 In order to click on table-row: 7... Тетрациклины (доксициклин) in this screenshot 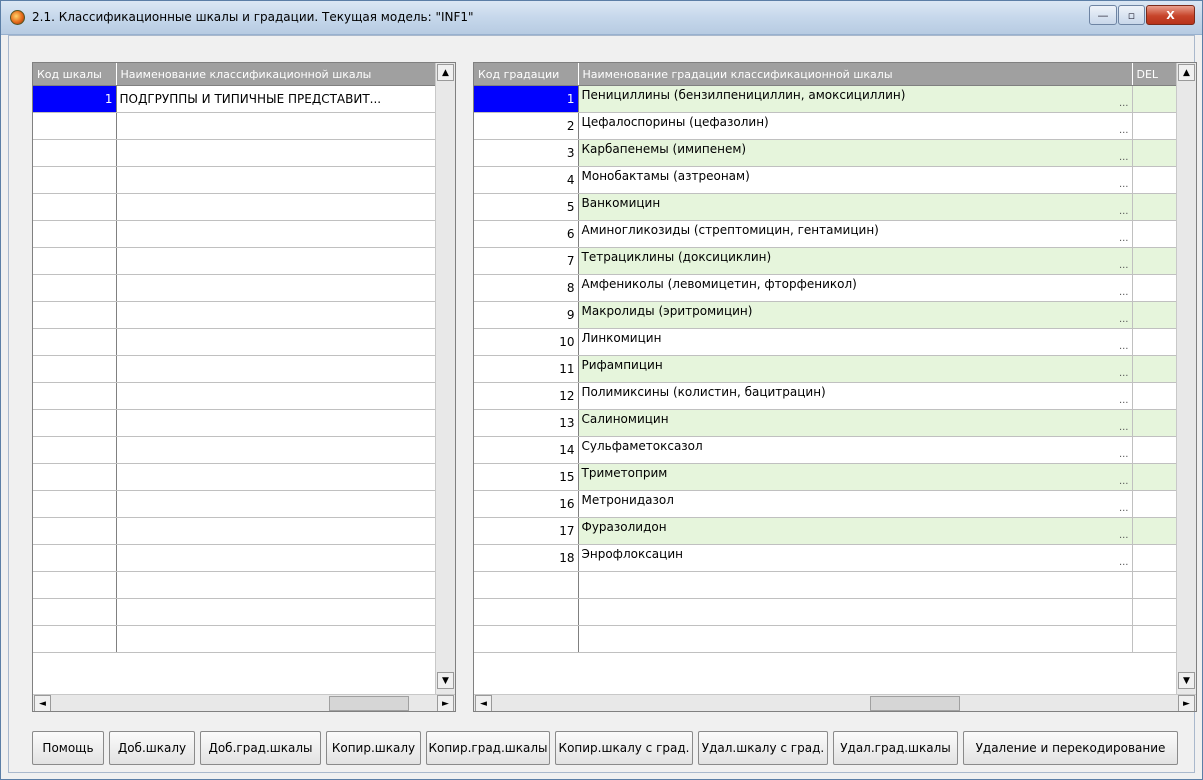, I will do `click(826, 261)`.